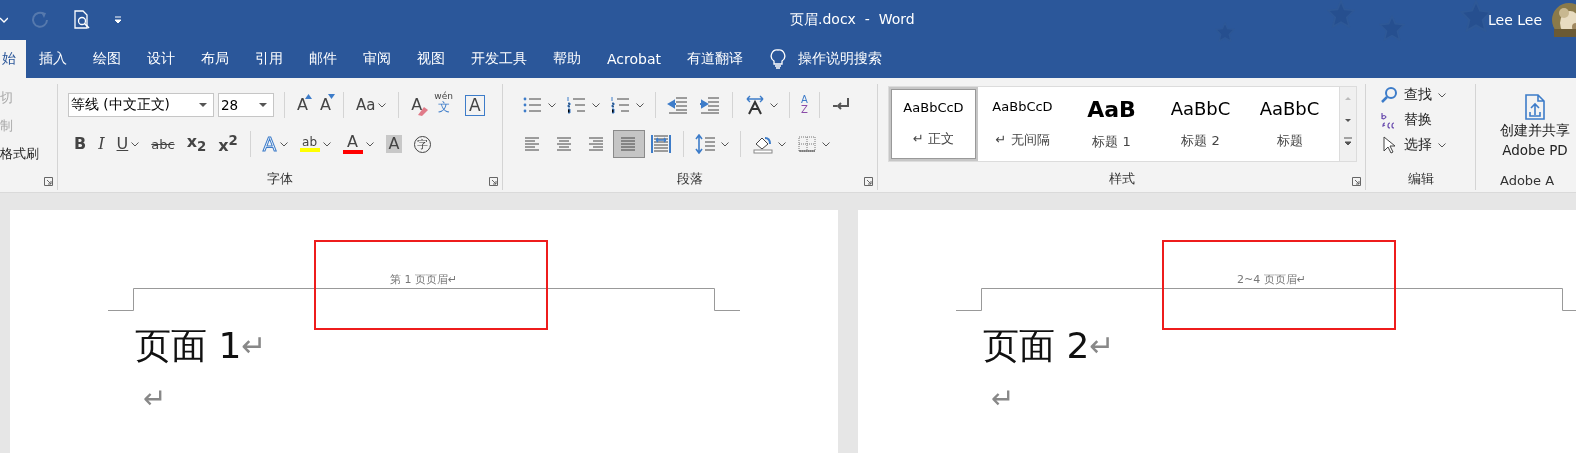 This screenshot has height=453, width=1576. I want to click on style-item: AaBbCcD ↵ 正文, so click(933, 124).